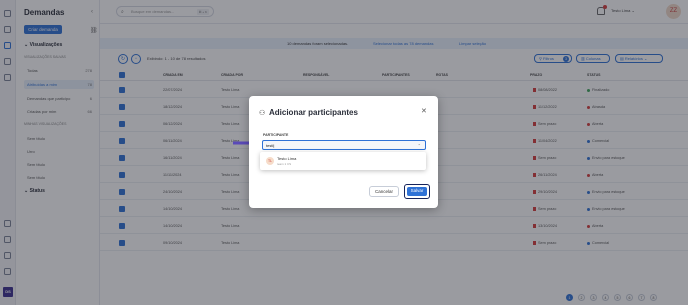 Image resolution: width=688 pixels, height=305 pixels. I want to click on option-avatar: TL, so click(270, 161).